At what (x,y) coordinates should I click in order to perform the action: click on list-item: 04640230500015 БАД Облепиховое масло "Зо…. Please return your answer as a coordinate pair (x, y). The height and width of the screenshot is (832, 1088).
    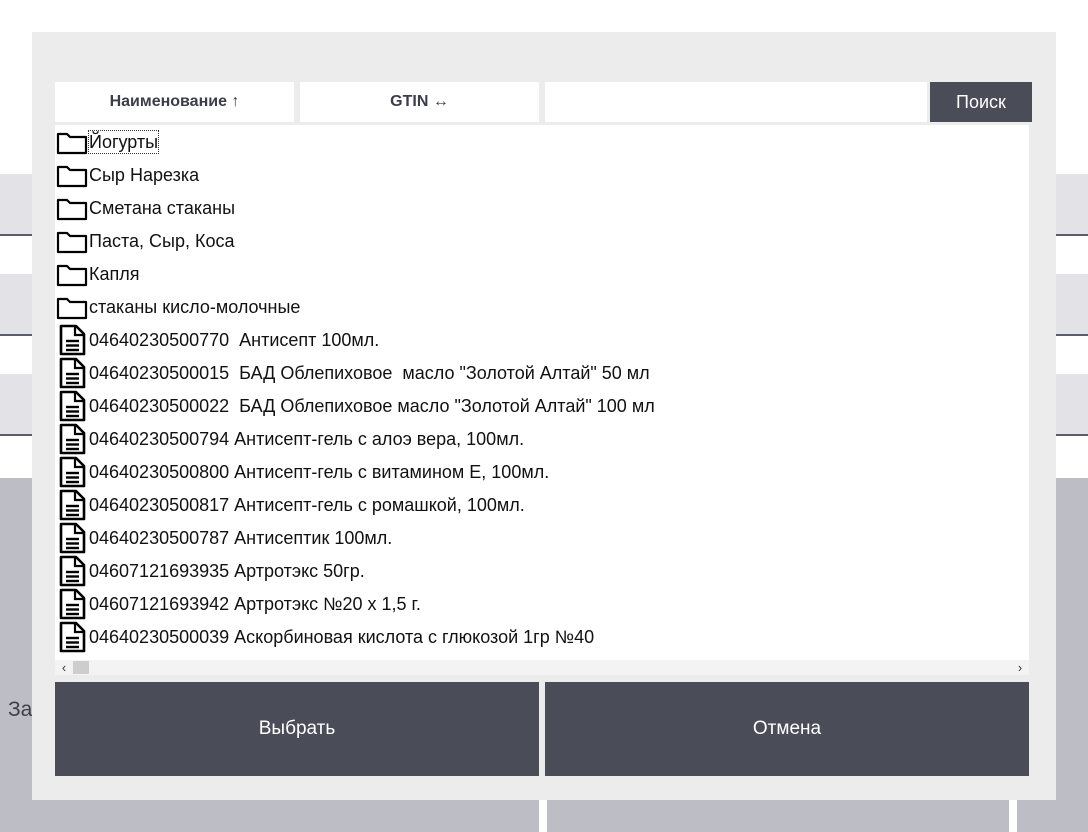
    Looking at the image, I should click on (542, 372).